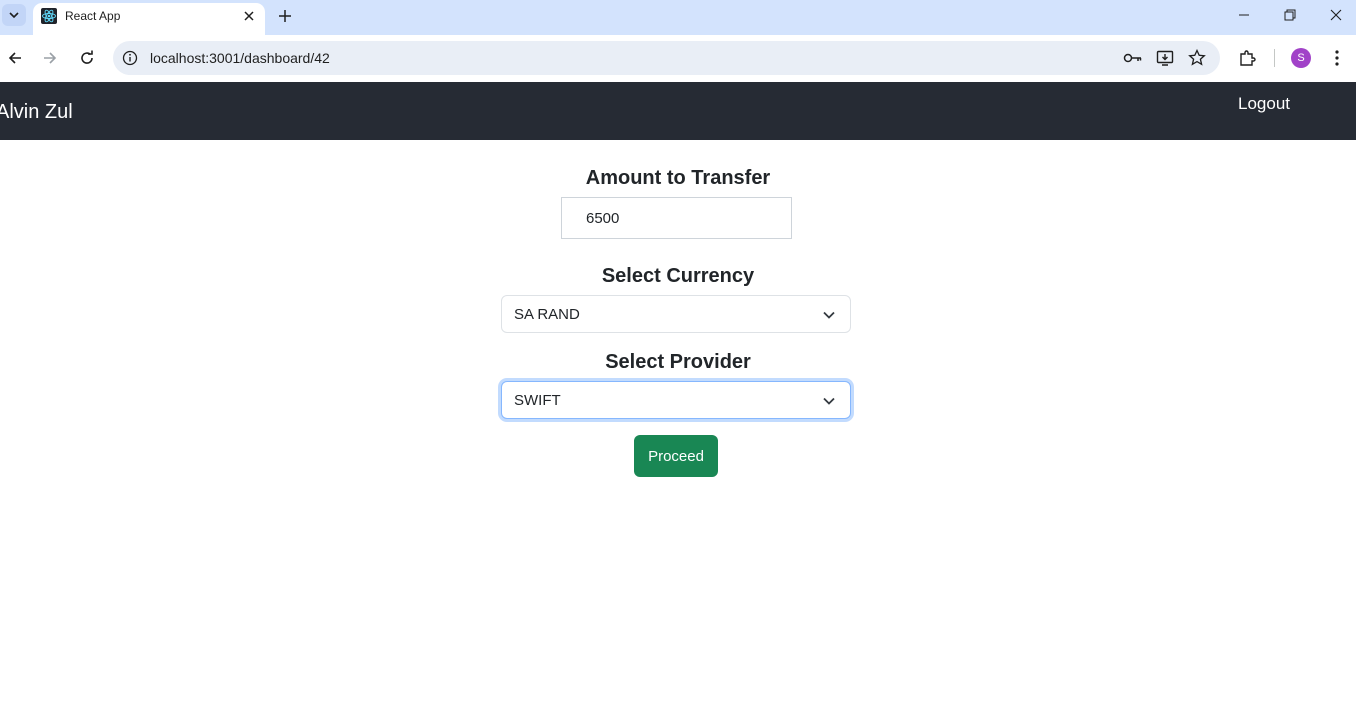 The width and height of the screenshot is (1356, 718). What do you see at coordinates (678, 17) in the screenshot?
I see `browser-tab-bar: React App` at bounding box center [678, 17].